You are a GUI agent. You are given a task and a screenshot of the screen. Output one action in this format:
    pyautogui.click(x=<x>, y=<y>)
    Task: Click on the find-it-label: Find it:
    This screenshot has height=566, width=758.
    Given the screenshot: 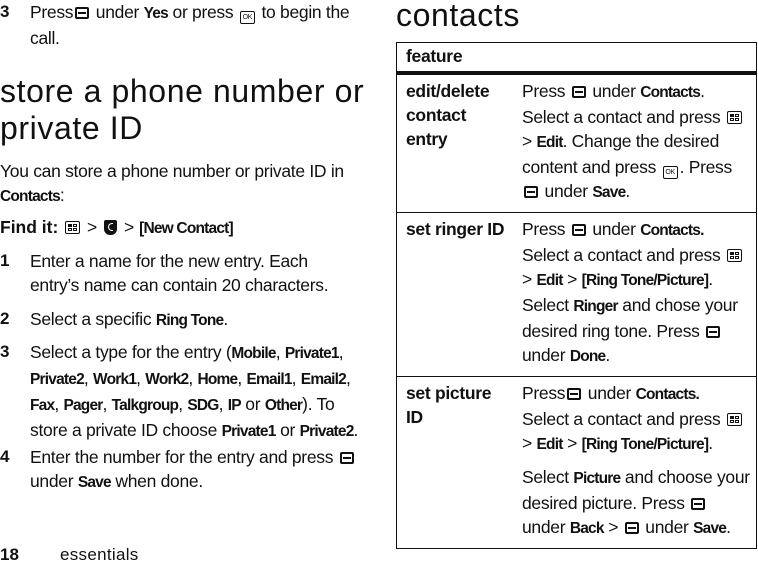 What is the action you would take?
    pyautogui.click(x=29, y=227)
    